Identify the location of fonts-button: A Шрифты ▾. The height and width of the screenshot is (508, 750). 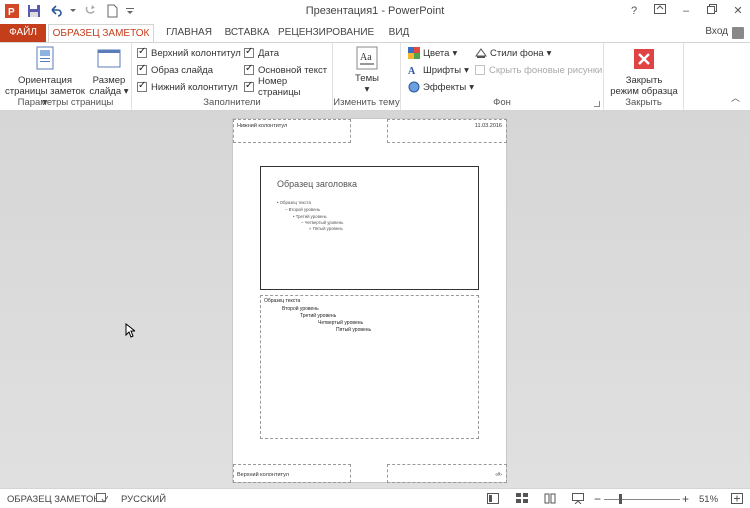
(438, 70).